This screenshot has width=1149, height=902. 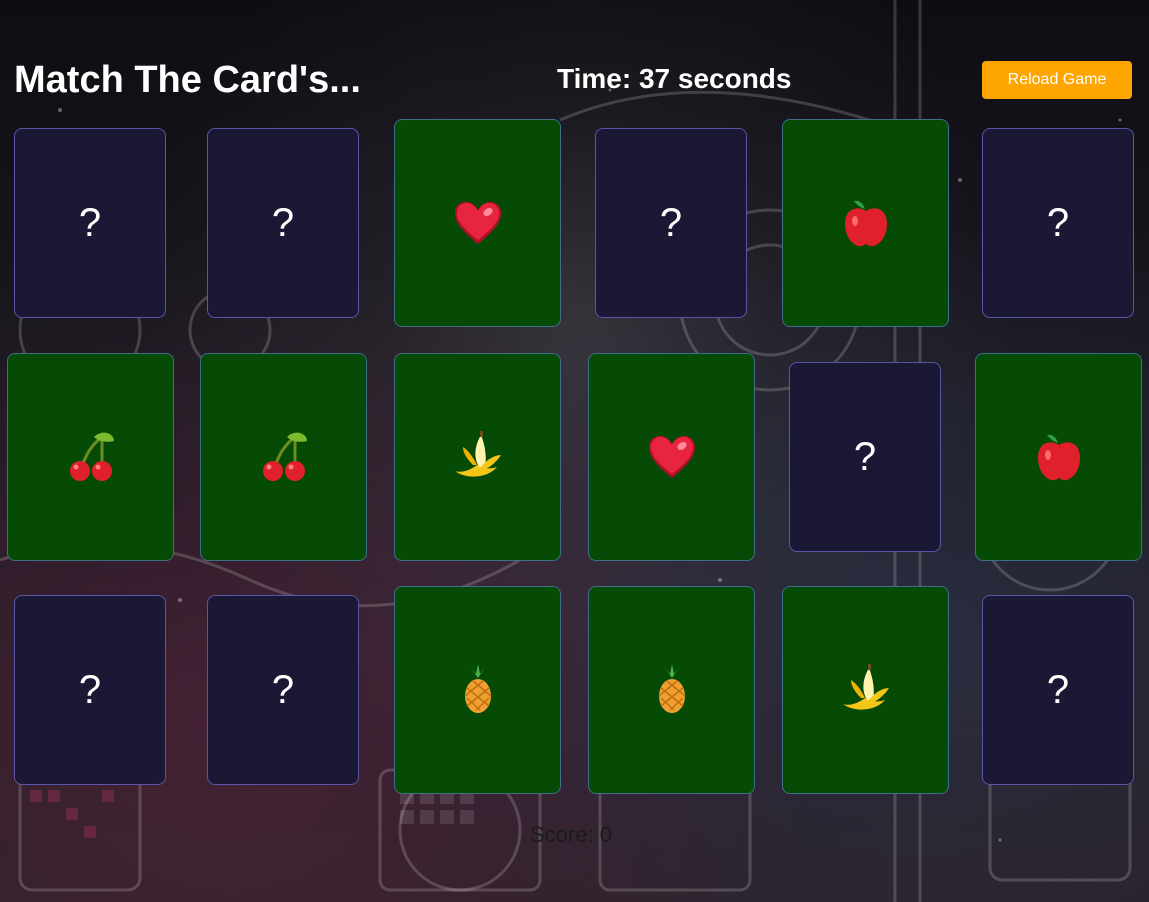 What do you see at coordinates (571, 834) in the screenshot?
I see `score-display: Score: 0` at bounding box center [571, 834].